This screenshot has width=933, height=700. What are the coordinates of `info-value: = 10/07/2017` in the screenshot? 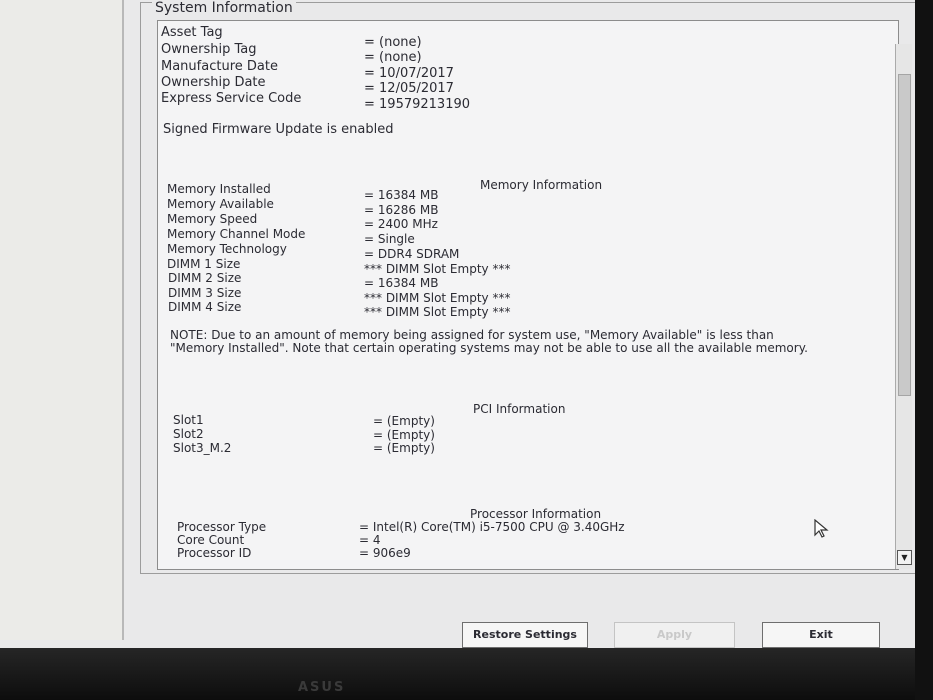 It's located at (409, 73).